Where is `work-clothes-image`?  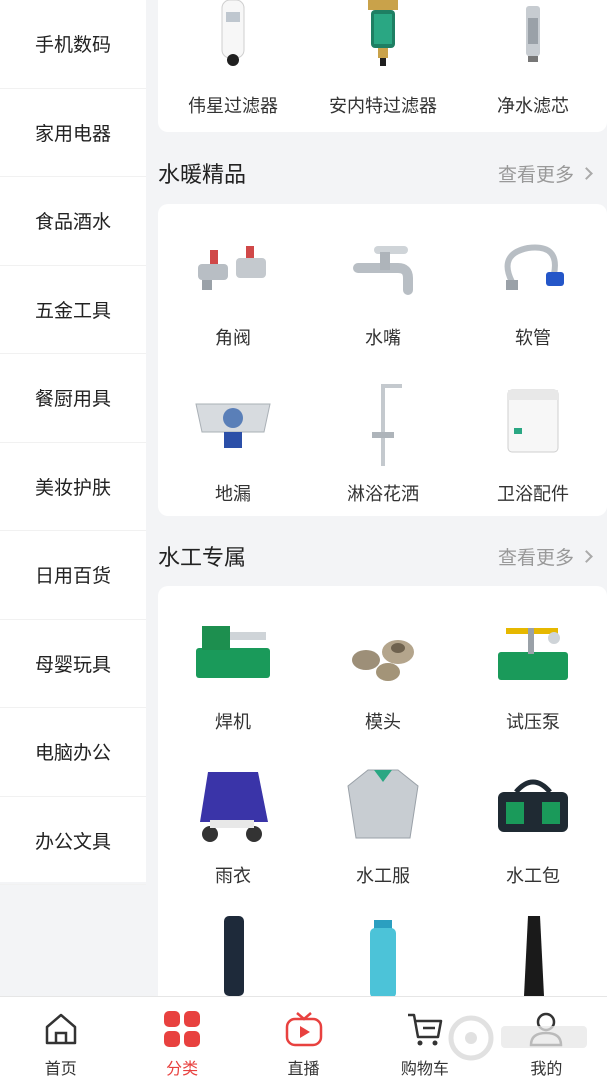
work-clothes-image is located at coordinates (383, 807).